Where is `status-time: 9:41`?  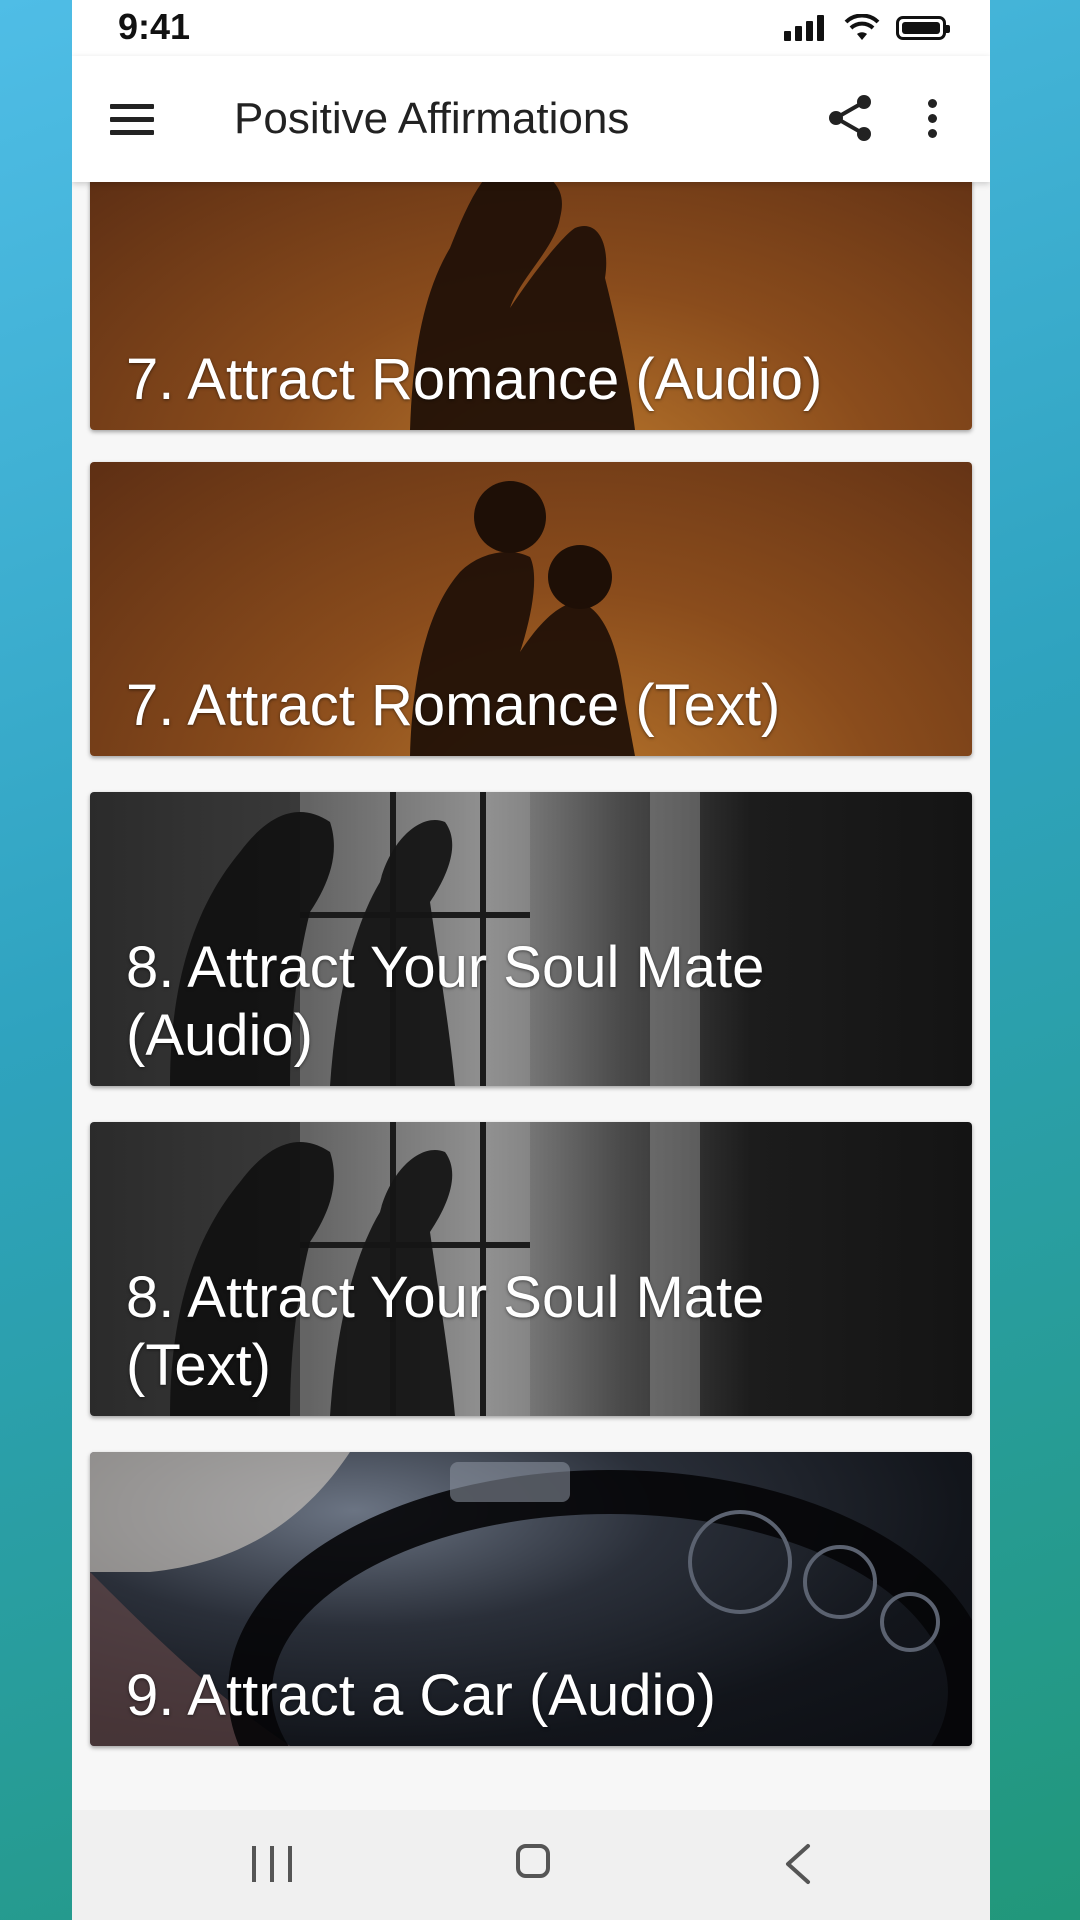 status-time: 9:41 is located at coordinates (154, 26).